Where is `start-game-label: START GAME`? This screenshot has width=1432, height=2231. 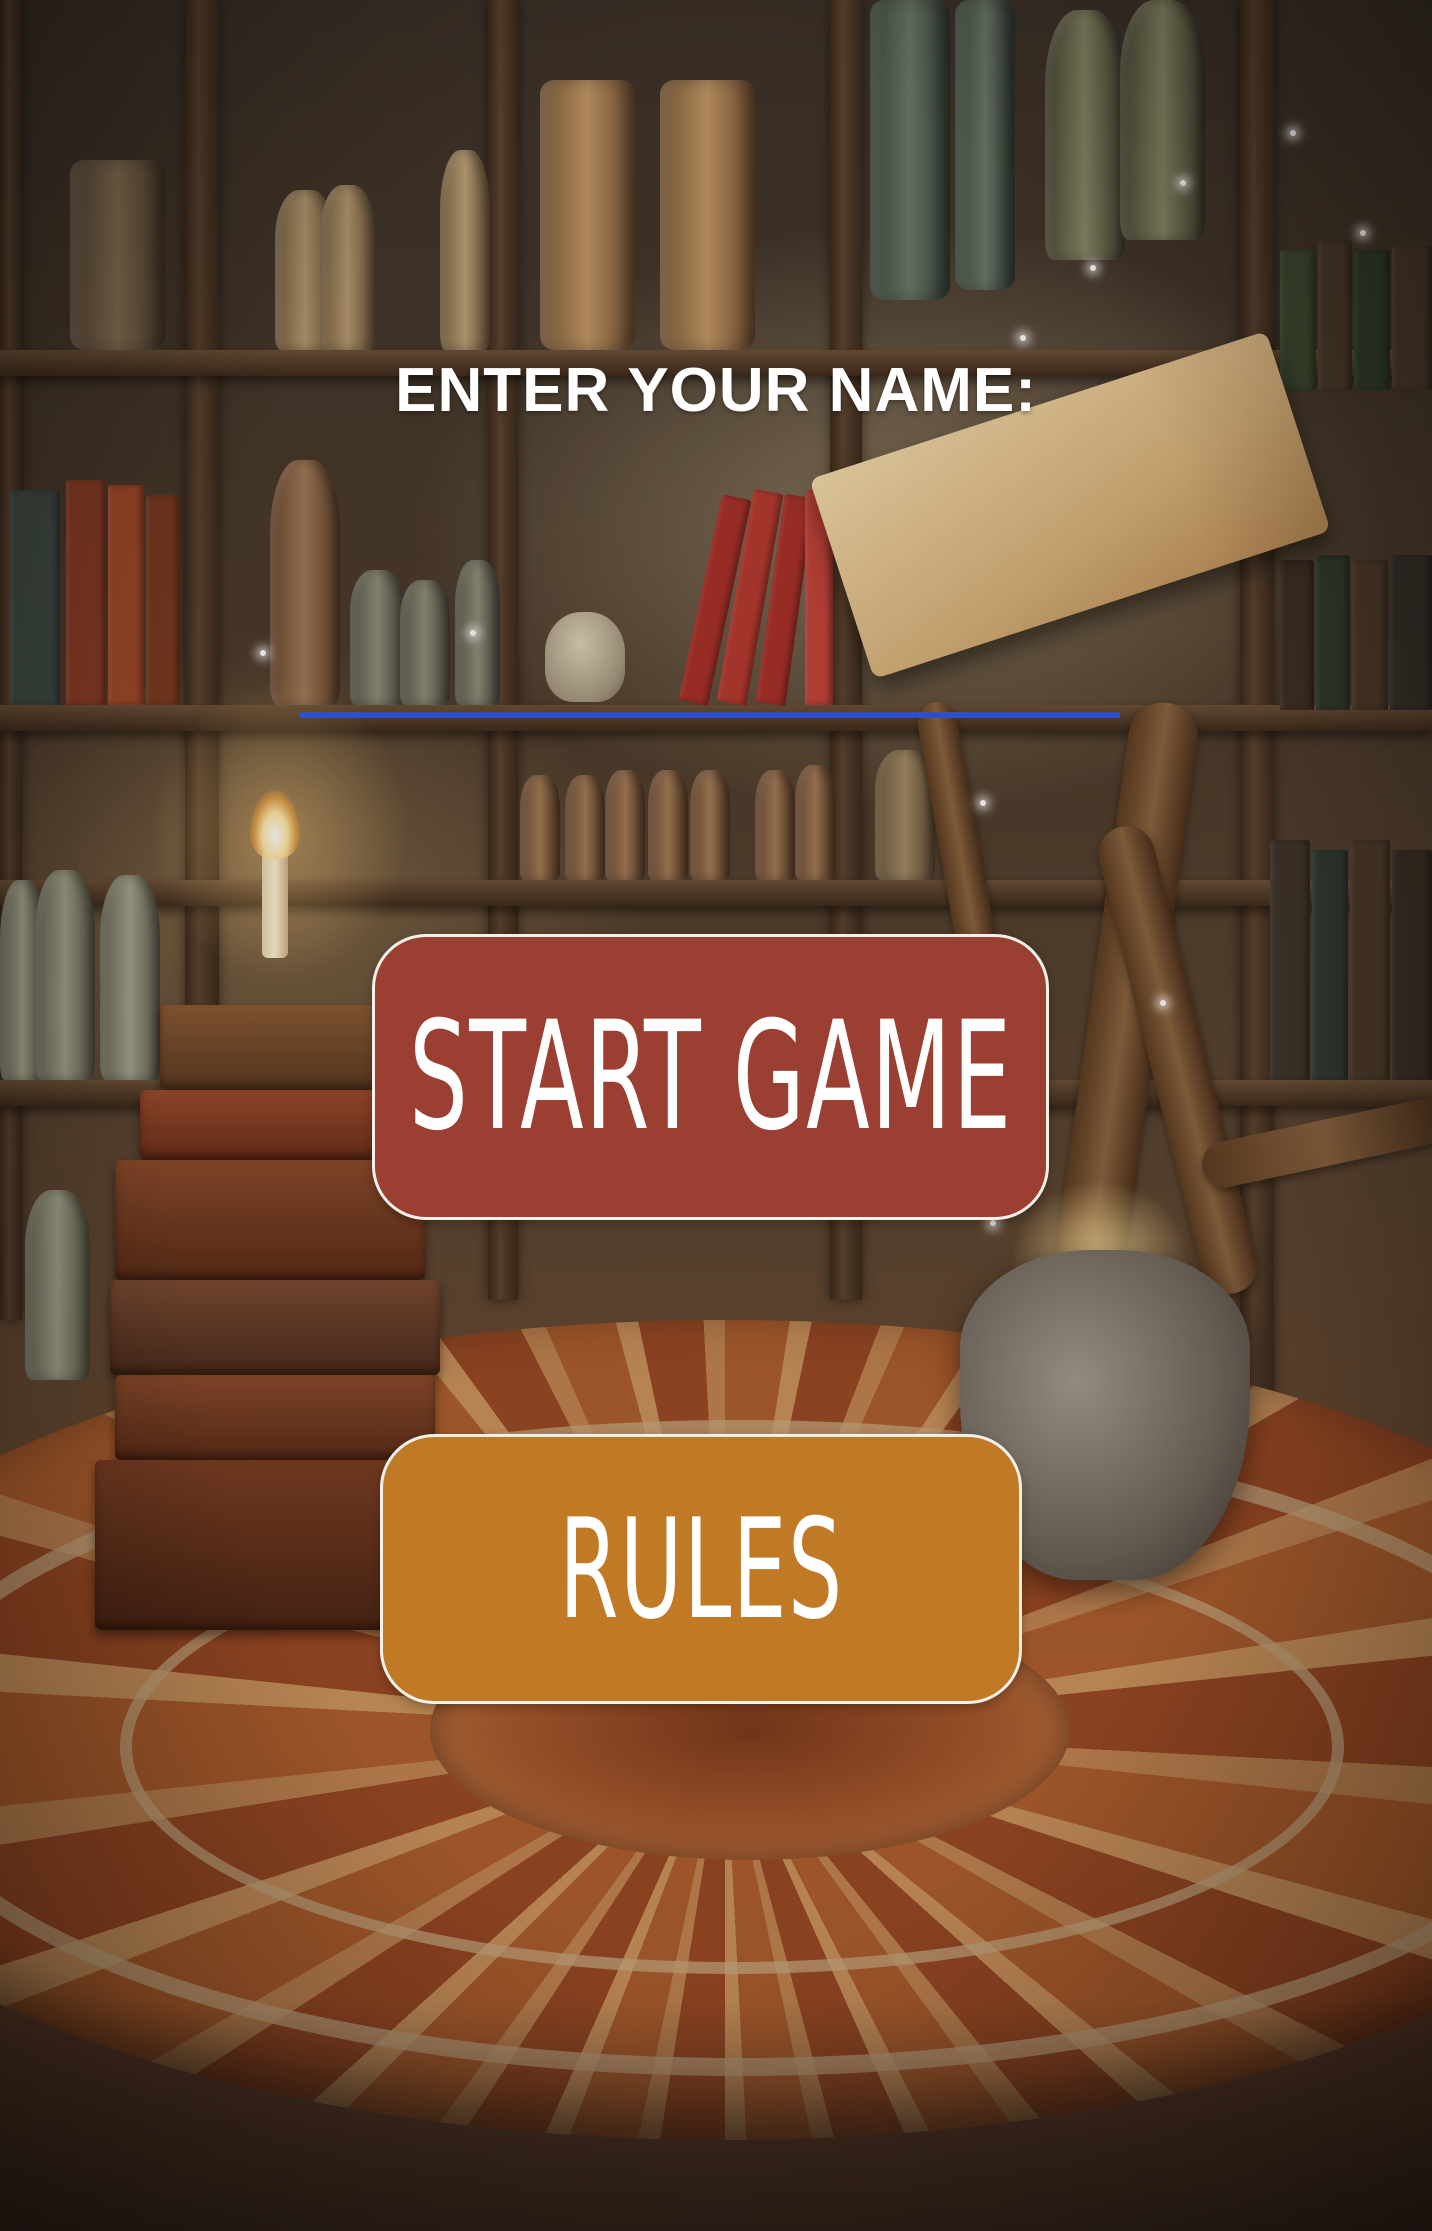
start-game-label: START GAME is located at coordinates (710, 1077).